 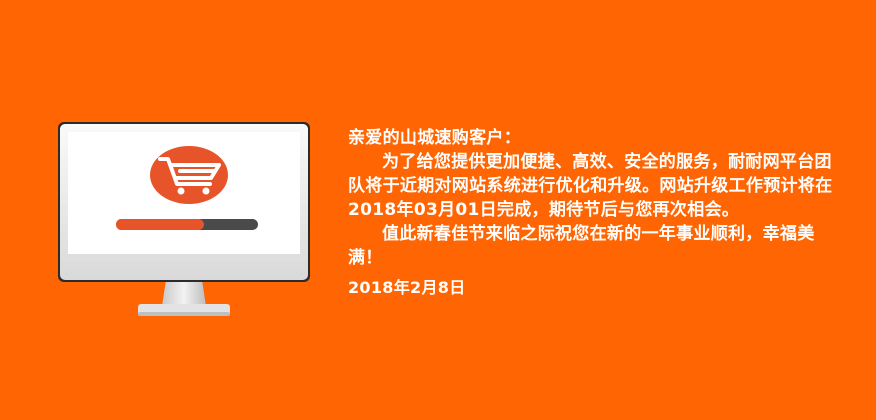 I want to click on progress-bar, so click(x=187, y=224).